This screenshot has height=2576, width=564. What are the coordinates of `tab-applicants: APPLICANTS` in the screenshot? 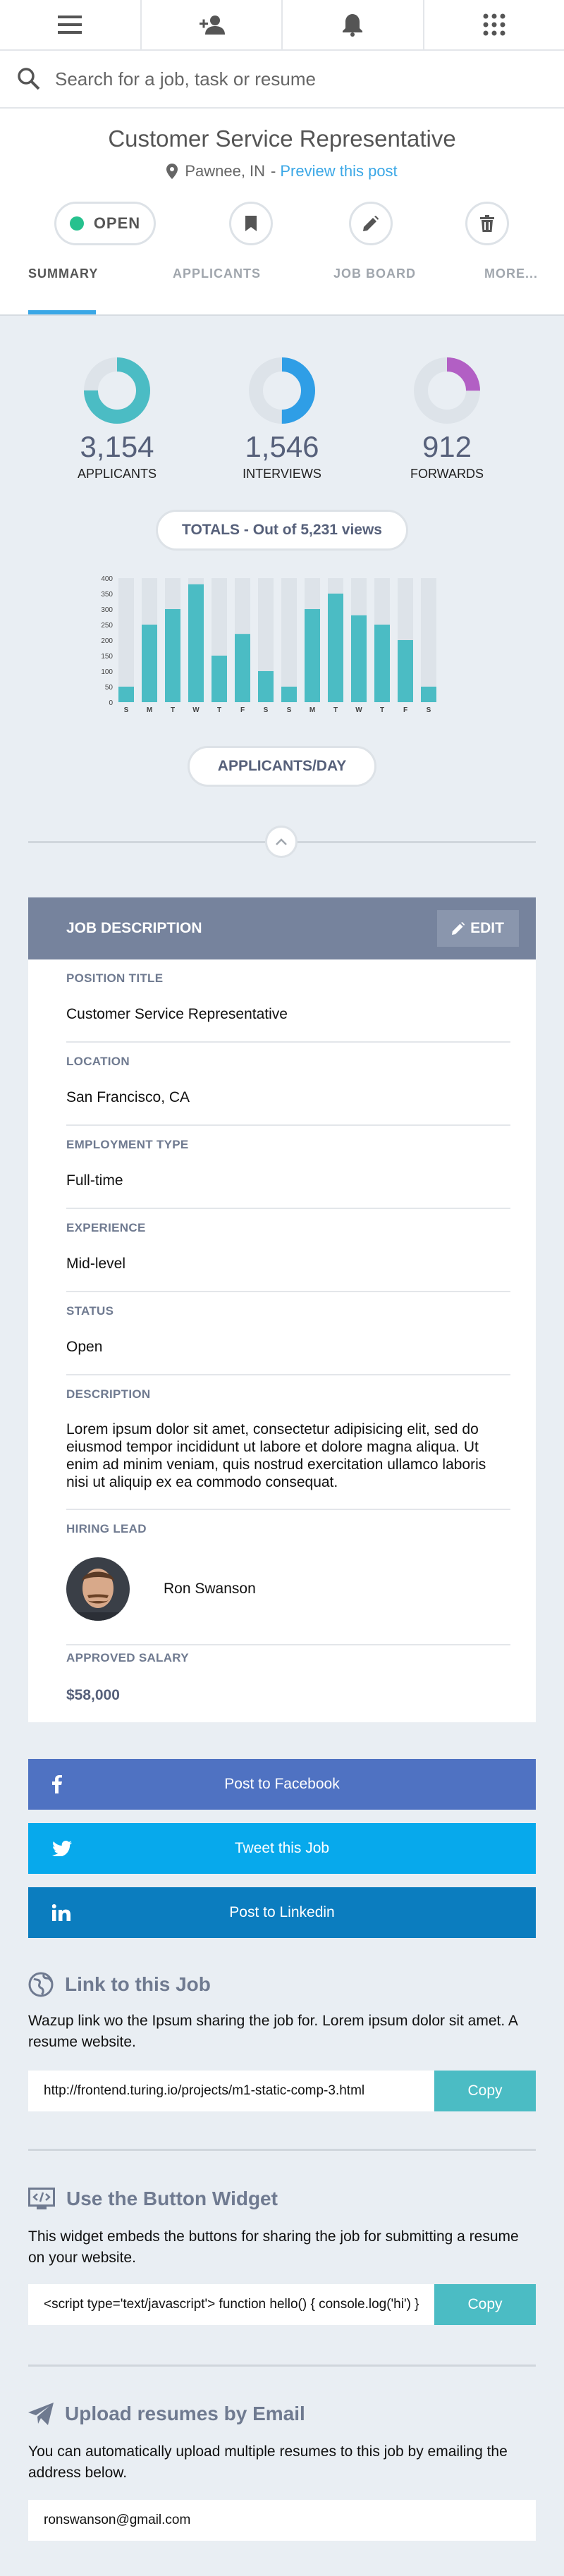 It's located at (217, 273).